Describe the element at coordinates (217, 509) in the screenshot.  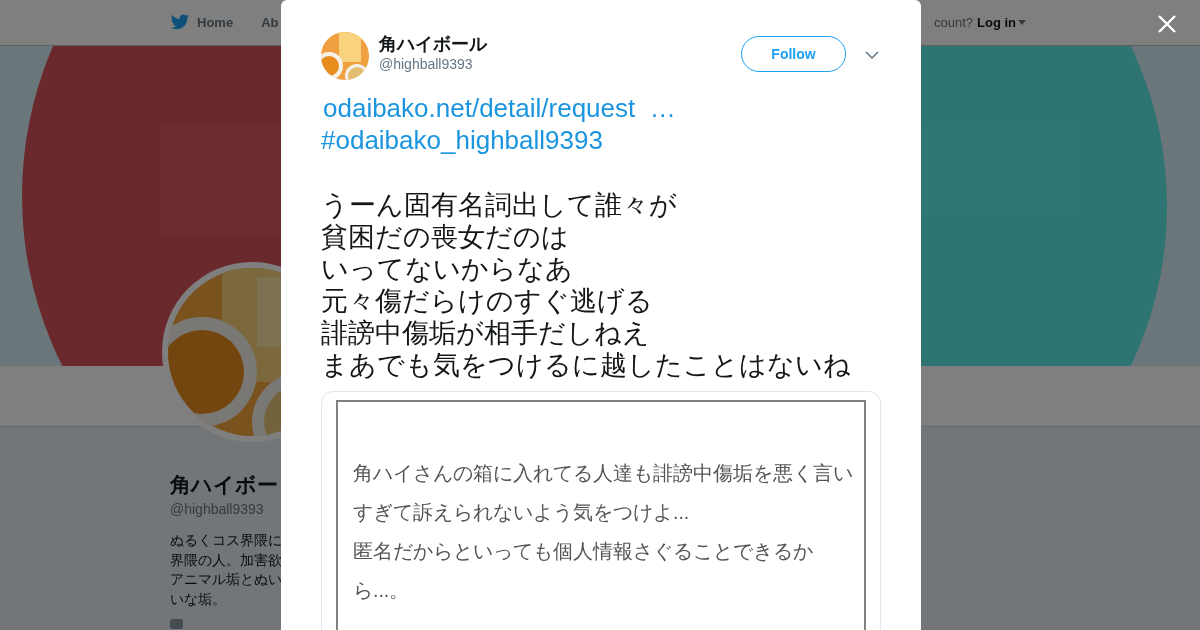
I see `profile-handle: @highball9393` at that location.